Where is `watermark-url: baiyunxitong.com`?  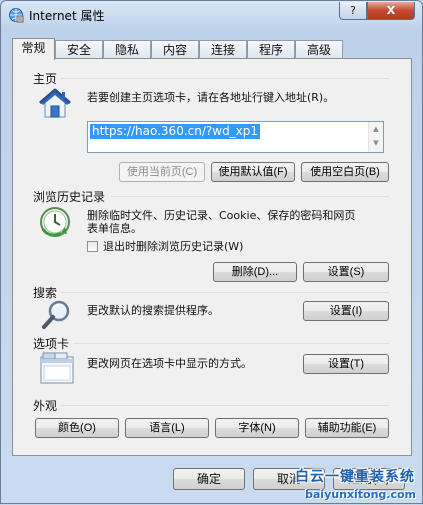 watermark-url: baiyunxitong.com is located at coordinates (361, 494).